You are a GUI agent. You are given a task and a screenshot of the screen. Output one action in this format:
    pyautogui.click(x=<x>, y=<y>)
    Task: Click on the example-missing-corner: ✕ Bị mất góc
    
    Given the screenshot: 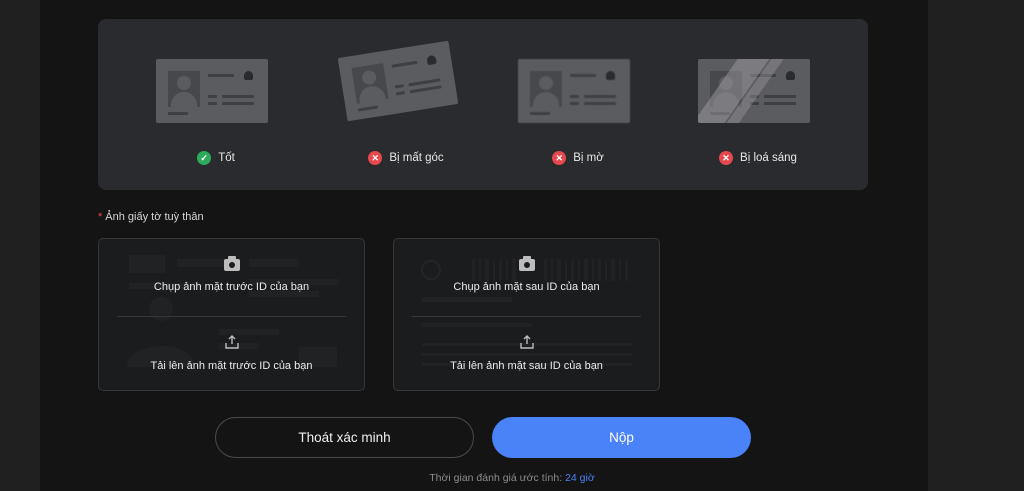 What is the action you would take?
    pyautogui.click(x=406, y=104)
    